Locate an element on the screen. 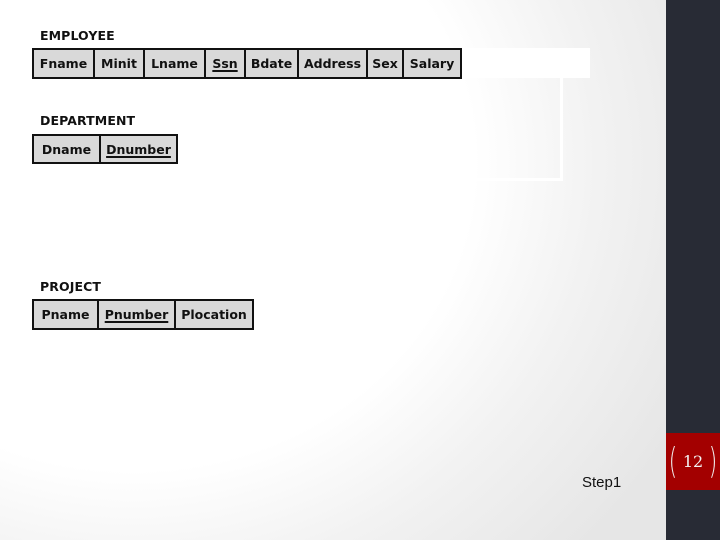  primary-key-label: Pnumber is located at coordinates (136, 314).